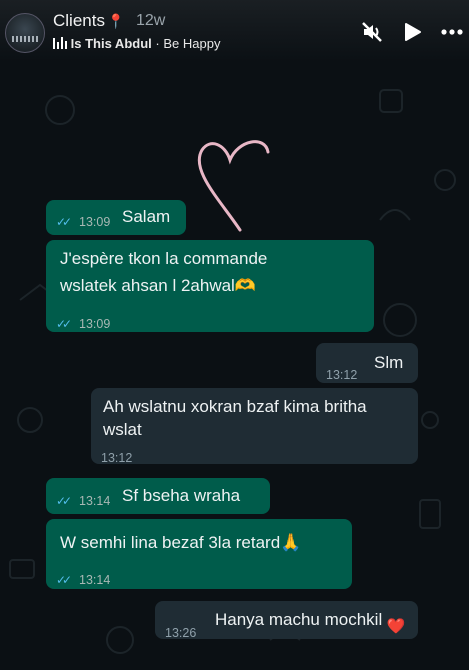  I want to click on story-title: Clients 📍, so click(88, 21).